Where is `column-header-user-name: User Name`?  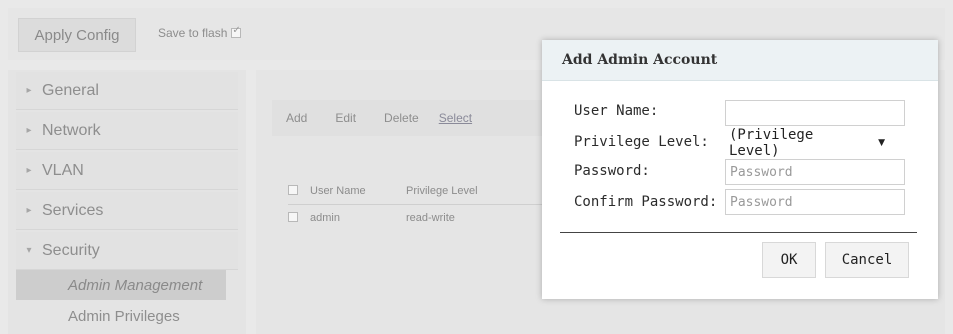
column-header-user-name: User Name is located at coordinates (358, 191).